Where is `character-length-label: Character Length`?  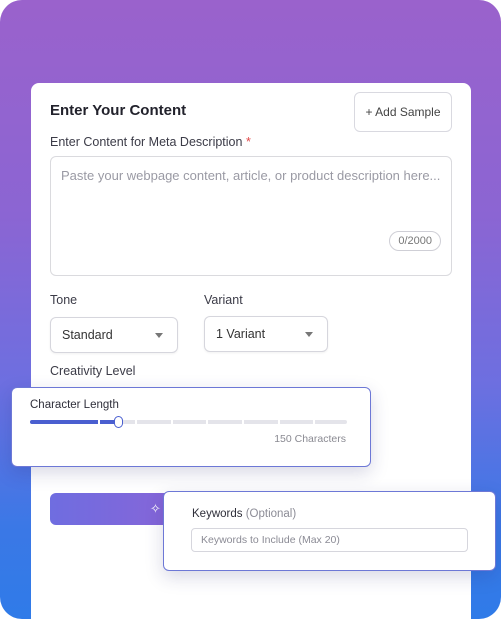
character-length-label: Character Length is located at coordinates (74, 405).